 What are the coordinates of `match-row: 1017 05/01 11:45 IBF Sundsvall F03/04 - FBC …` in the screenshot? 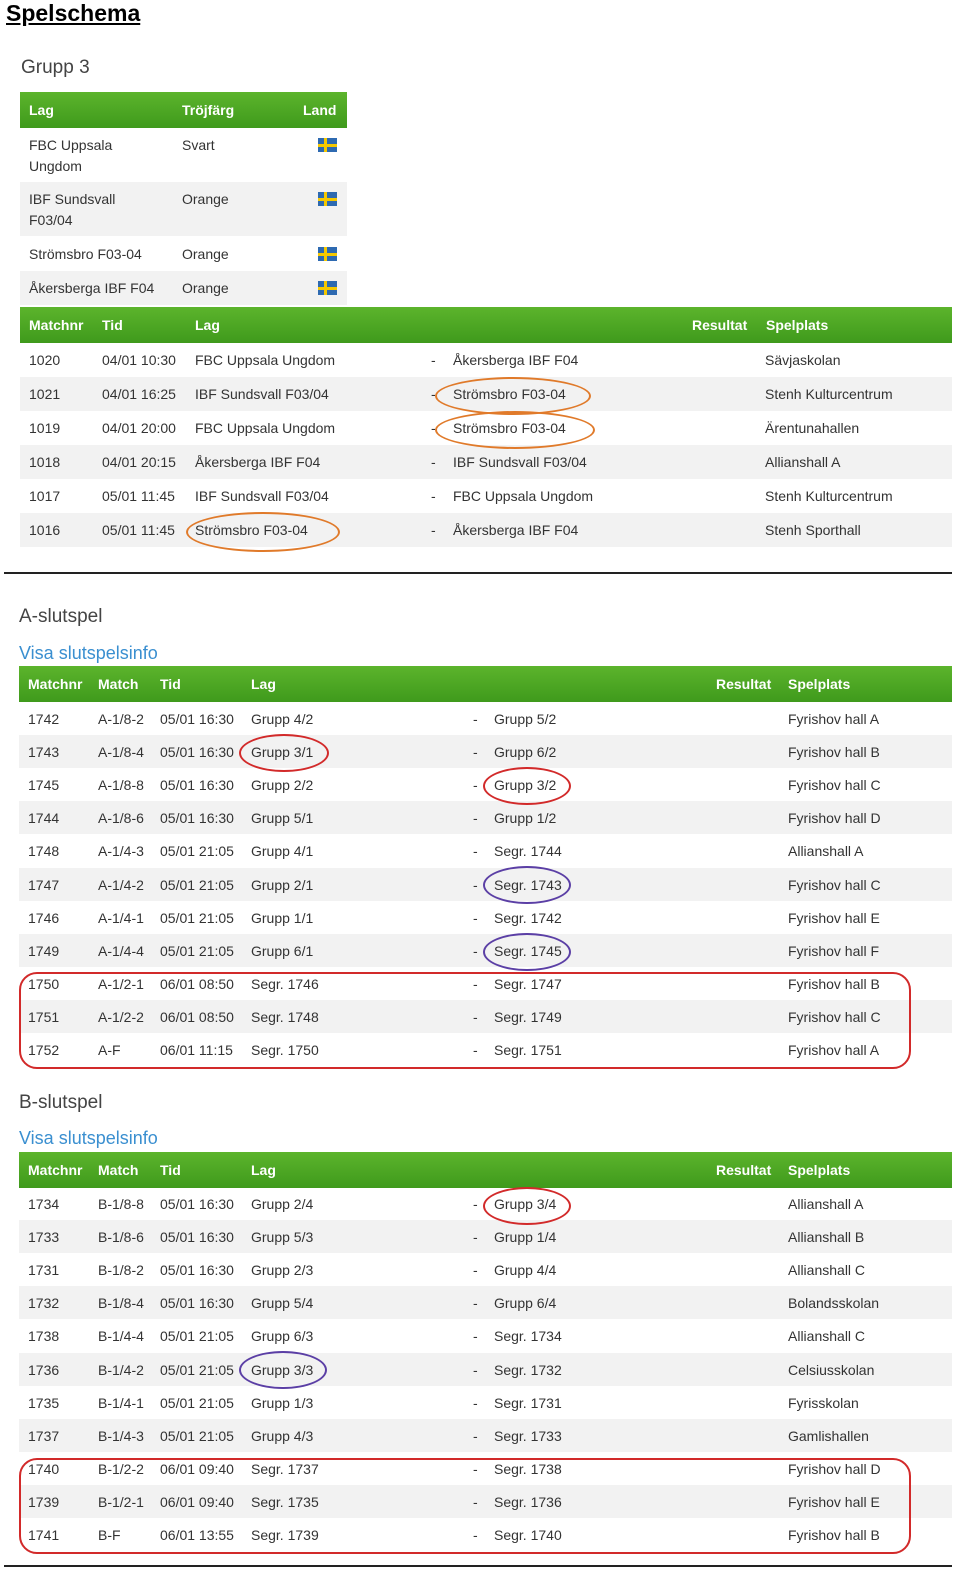 It's located at (486, 496).